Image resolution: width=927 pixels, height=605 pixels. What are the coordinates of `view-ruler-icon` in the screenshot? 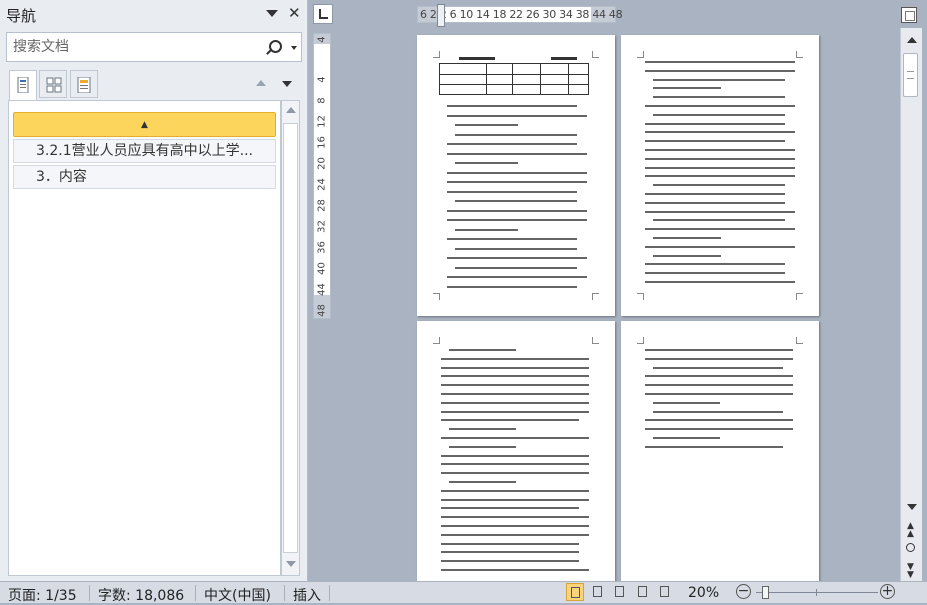 It's located at (909, 15).